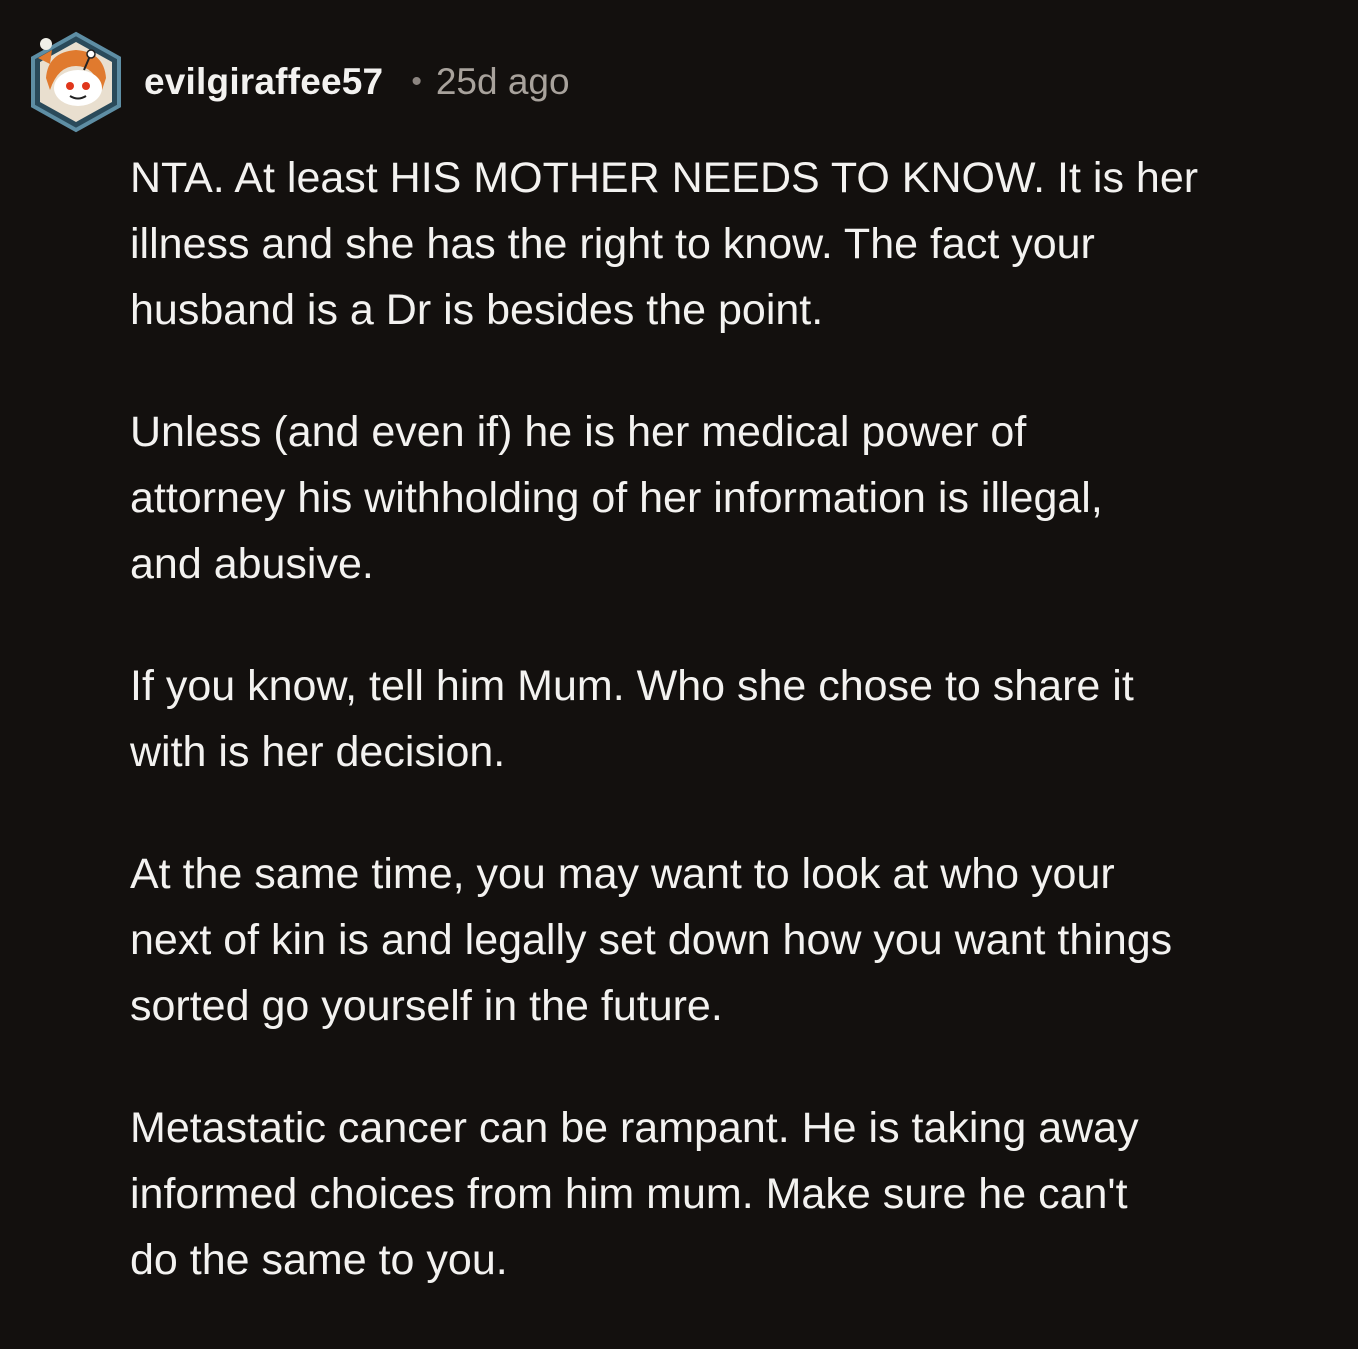 This screenshot has height=1349, width=1358. I want to click on comment-timestamp: 25d ago, so click(502, 81).